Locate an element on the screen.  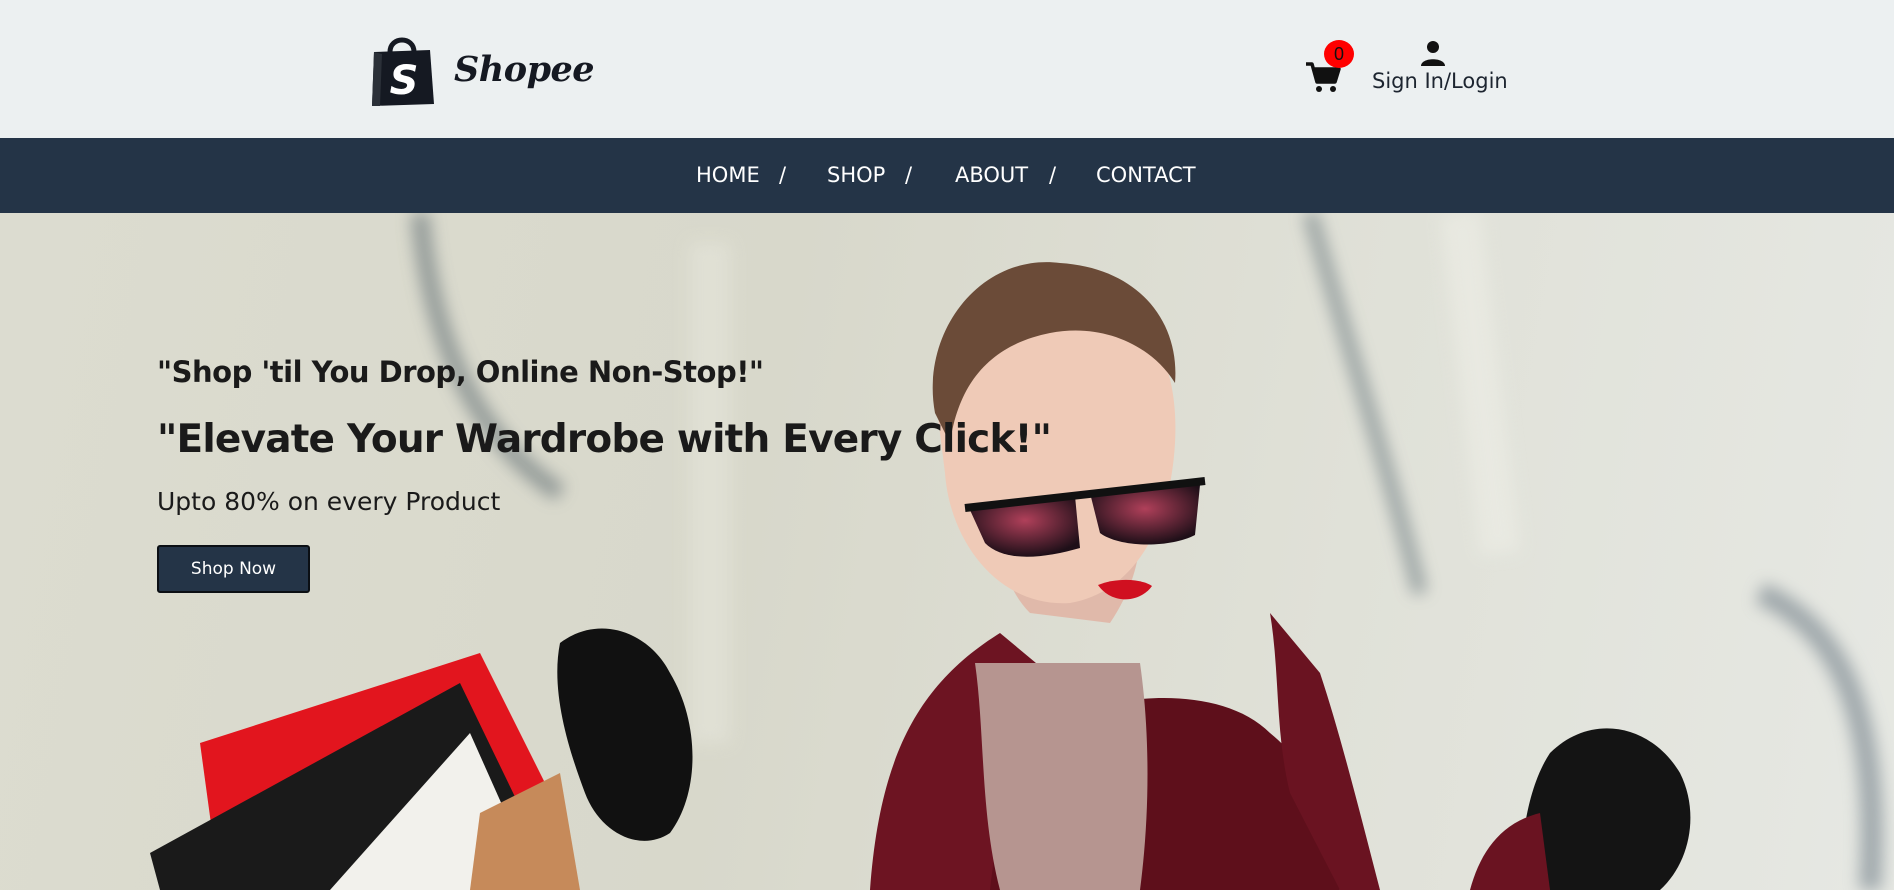
nav-item-shop: SHOP is located at coordinates (856, 175).